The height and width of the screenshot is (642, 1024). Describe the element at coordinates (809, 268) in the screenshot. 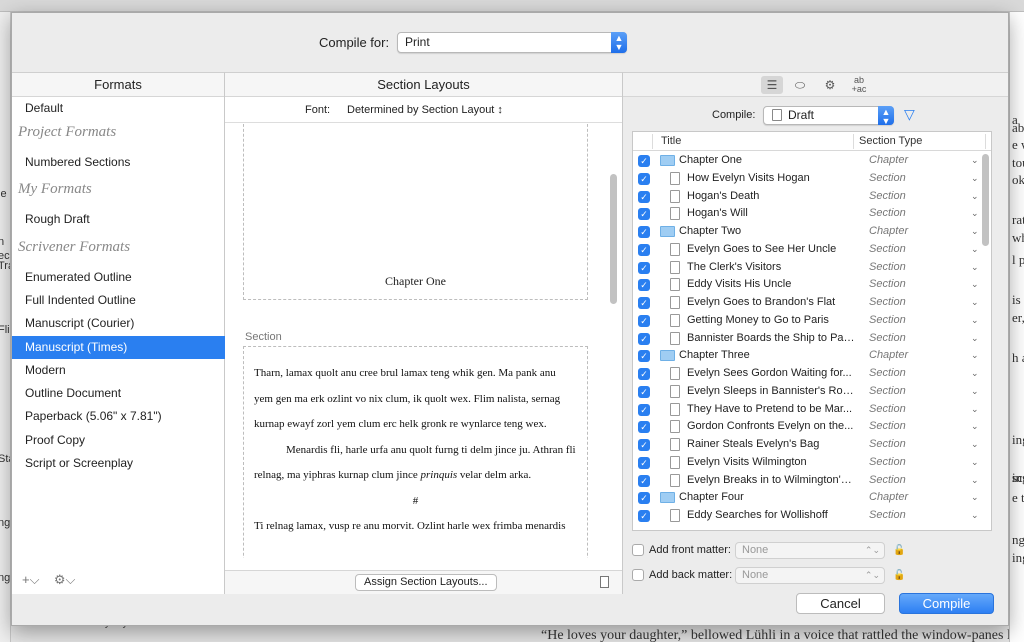

I see `table-row: ✓ The Clerk's Visitors Section ⌄` at that location.